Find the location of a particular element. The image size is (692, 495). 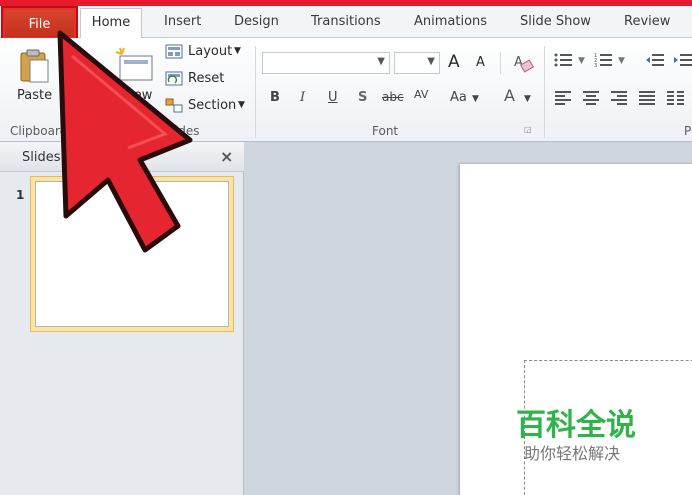

slide-thumbnail-selected is located at coordinates (132, 254).